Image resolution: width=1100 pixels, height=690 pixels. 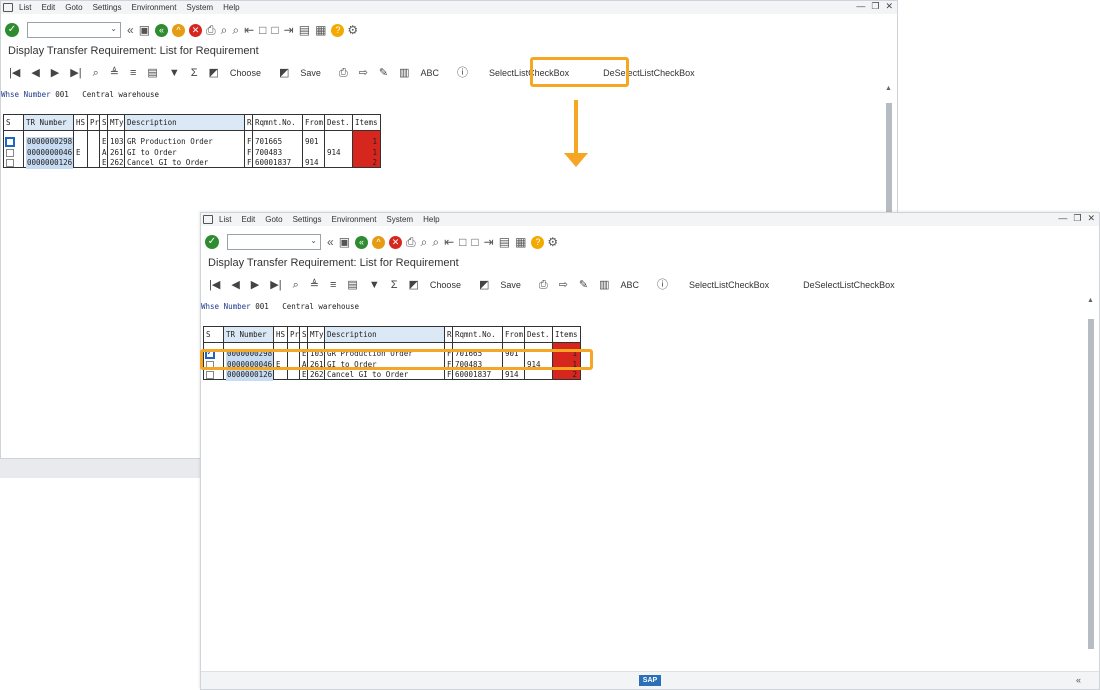 I want to click on vertical-scrollbar: ▲, so click(x=1091, y=488).